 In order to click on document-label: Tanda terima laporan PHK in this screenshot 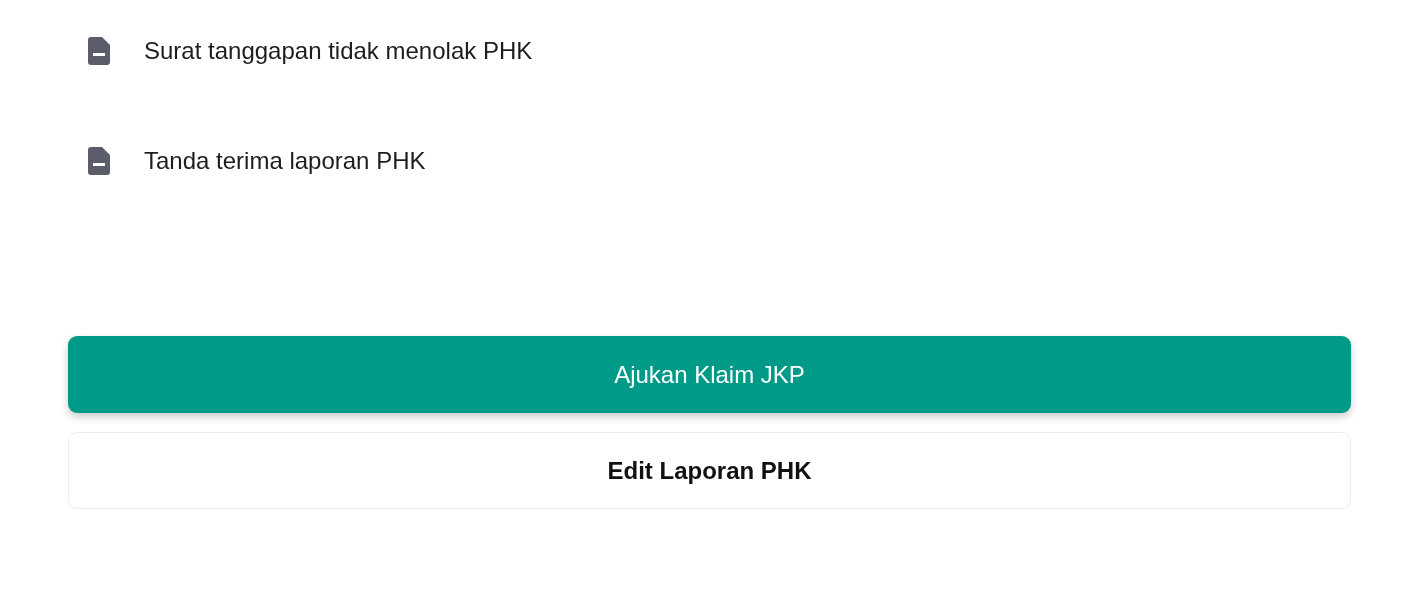, I will do `click(285, 161)`.